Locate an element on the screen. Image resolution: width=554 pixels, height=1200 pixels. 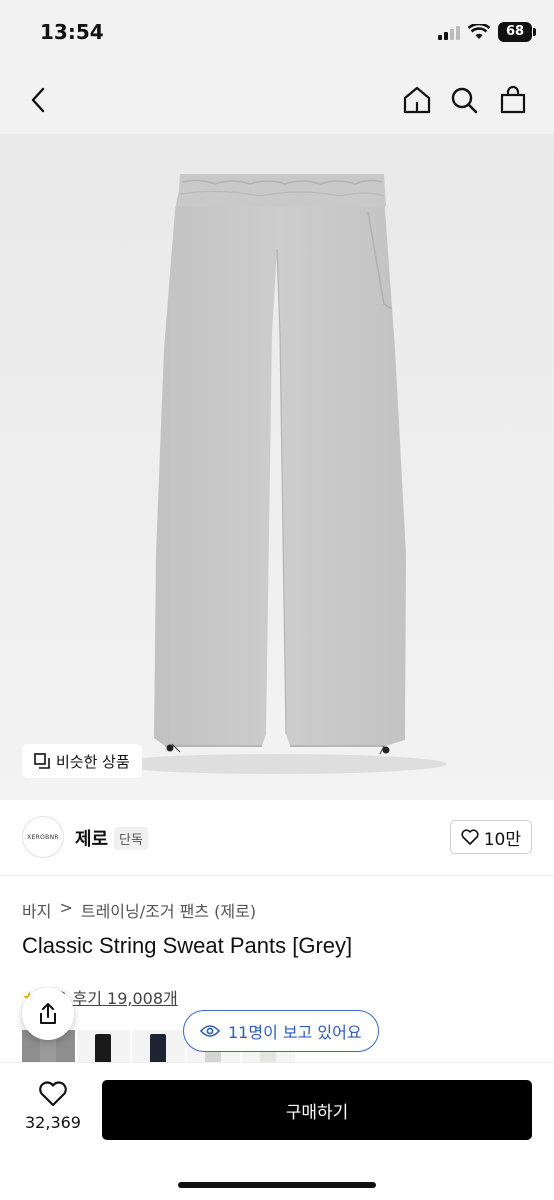
heart-icon is located at coordinates (53, 1094).